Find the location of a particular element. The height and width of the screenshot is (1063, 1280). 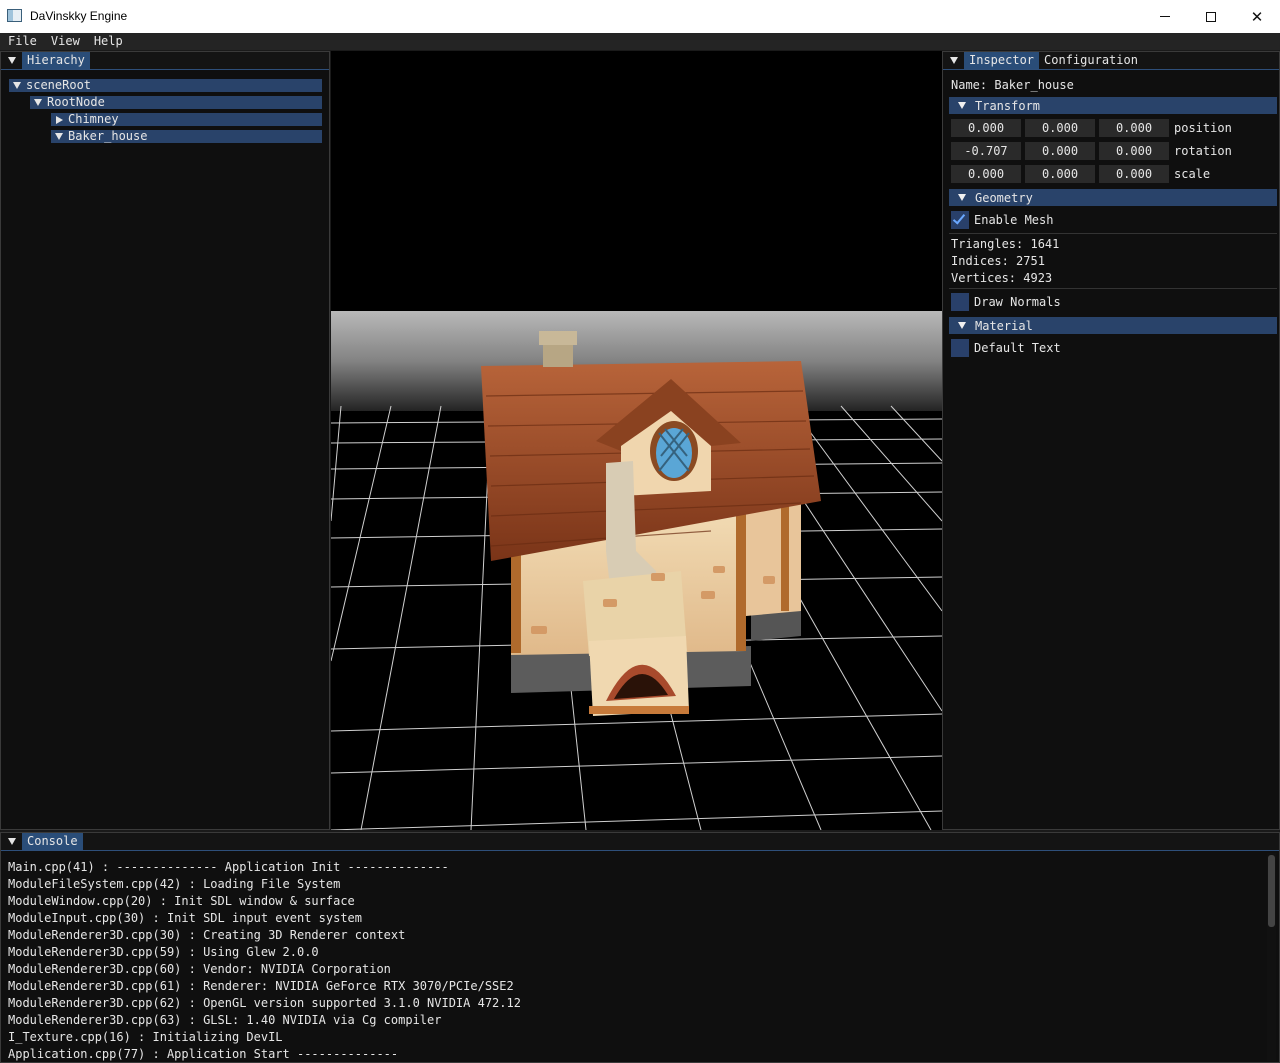

console-line: I_Texture.cpp(16) : Initializing DevIL is located at coordinates (145, 1037).